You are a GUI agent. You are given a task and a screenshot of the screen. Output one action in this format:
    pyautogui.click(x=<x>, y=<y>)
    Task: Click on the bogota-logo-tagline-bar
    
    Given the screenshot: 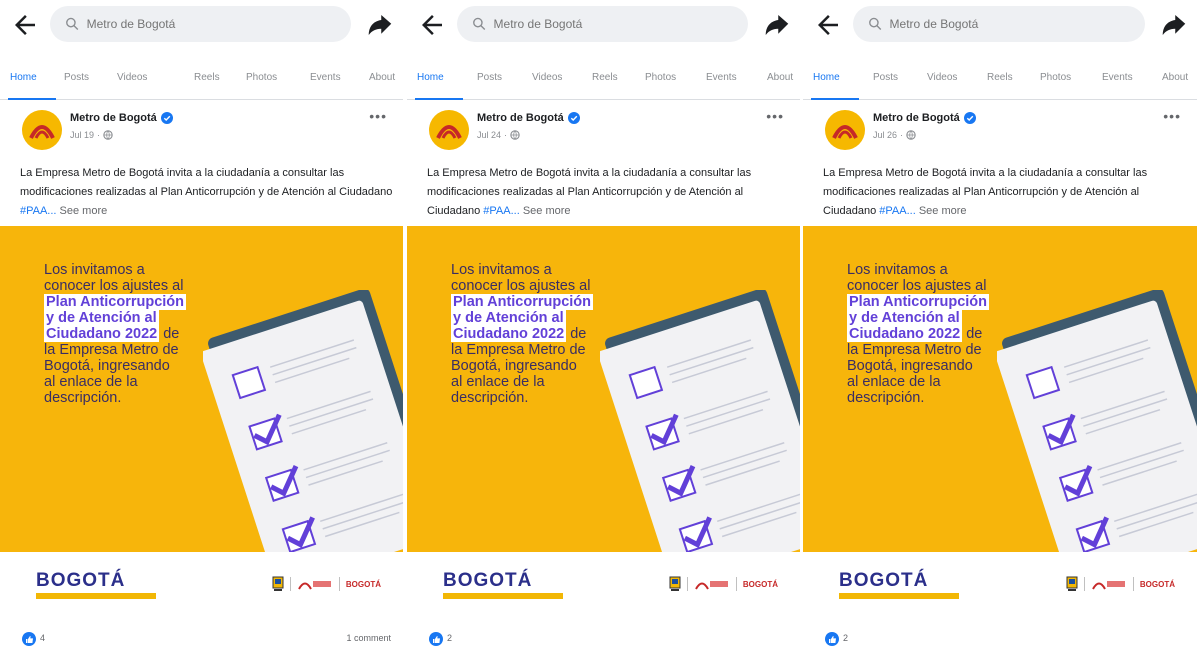 What is the action you would take?
    pyautogui.click(x=899, y=596)
    